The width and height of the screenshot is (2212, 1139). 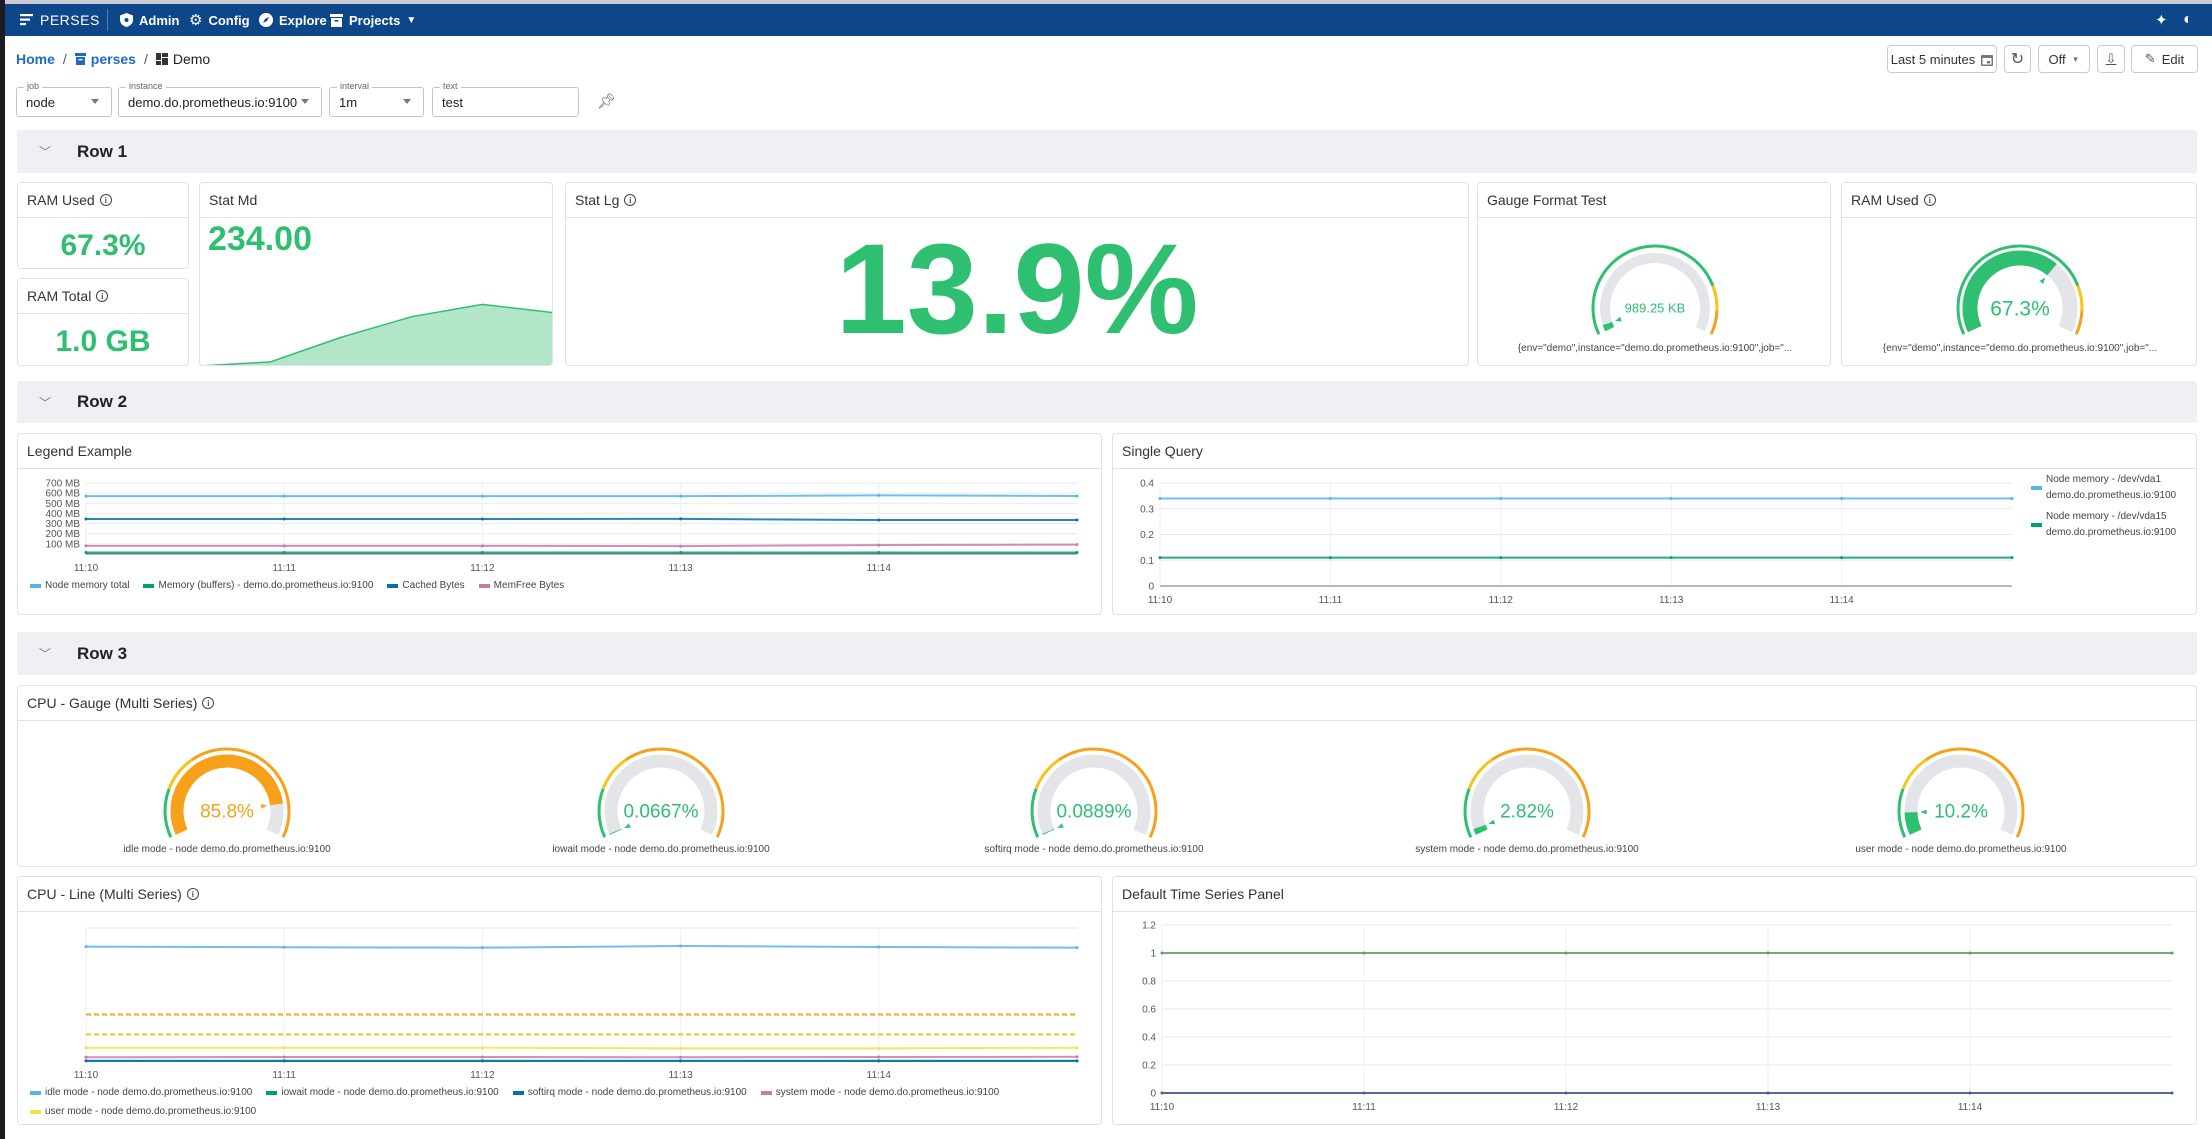 What do you see at coordinates (1017, 274) in the screenshot?
I see `panel-stat-lg: Stat Lg i 13.9%` at bounding box center [1017, 274].